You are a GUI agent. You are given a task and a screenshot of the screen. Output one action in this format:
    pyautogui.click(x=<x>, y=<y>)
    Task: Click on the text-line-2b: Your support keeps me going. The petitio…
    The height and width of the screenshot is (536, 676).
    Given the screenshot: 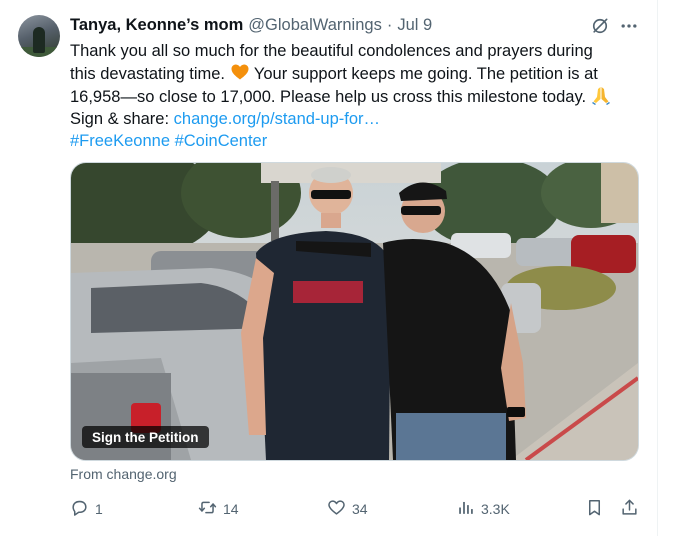 What is the action you would take?
    pyautogui.click(x=425, y=74)
    